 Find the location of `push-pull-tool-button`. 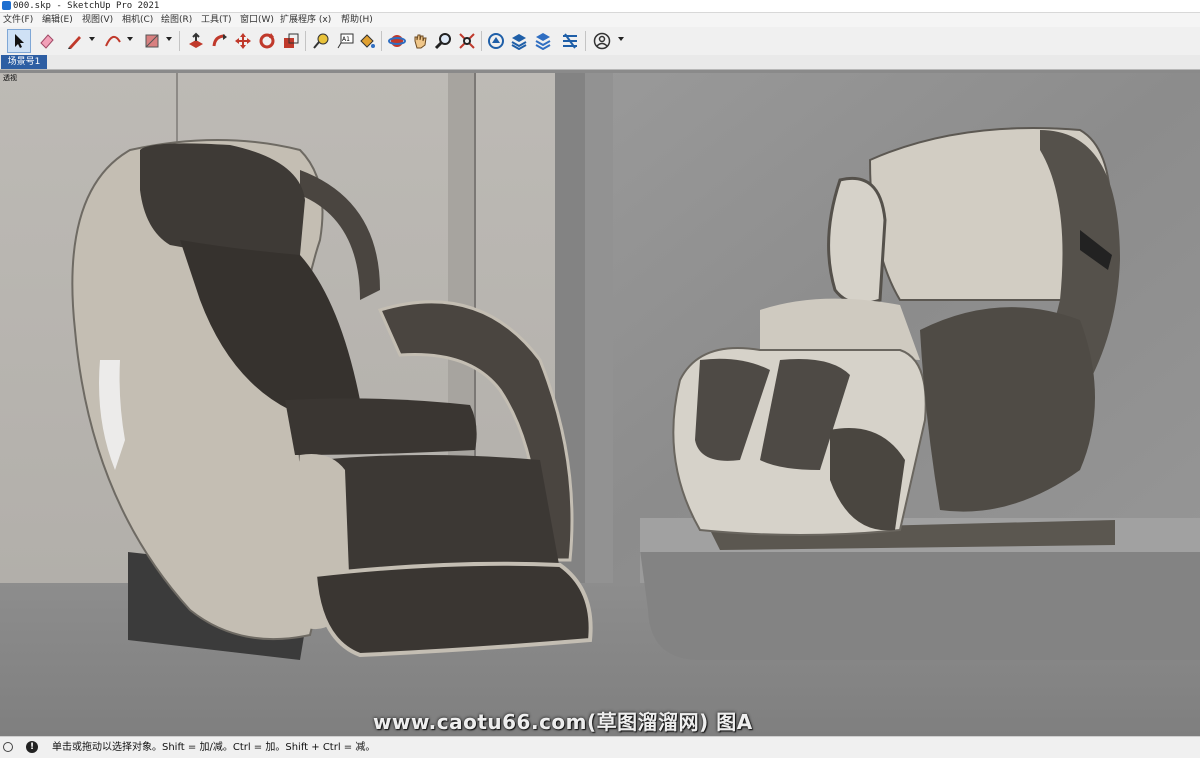

push-pull-tool-button is located at coordinates (196, 41).